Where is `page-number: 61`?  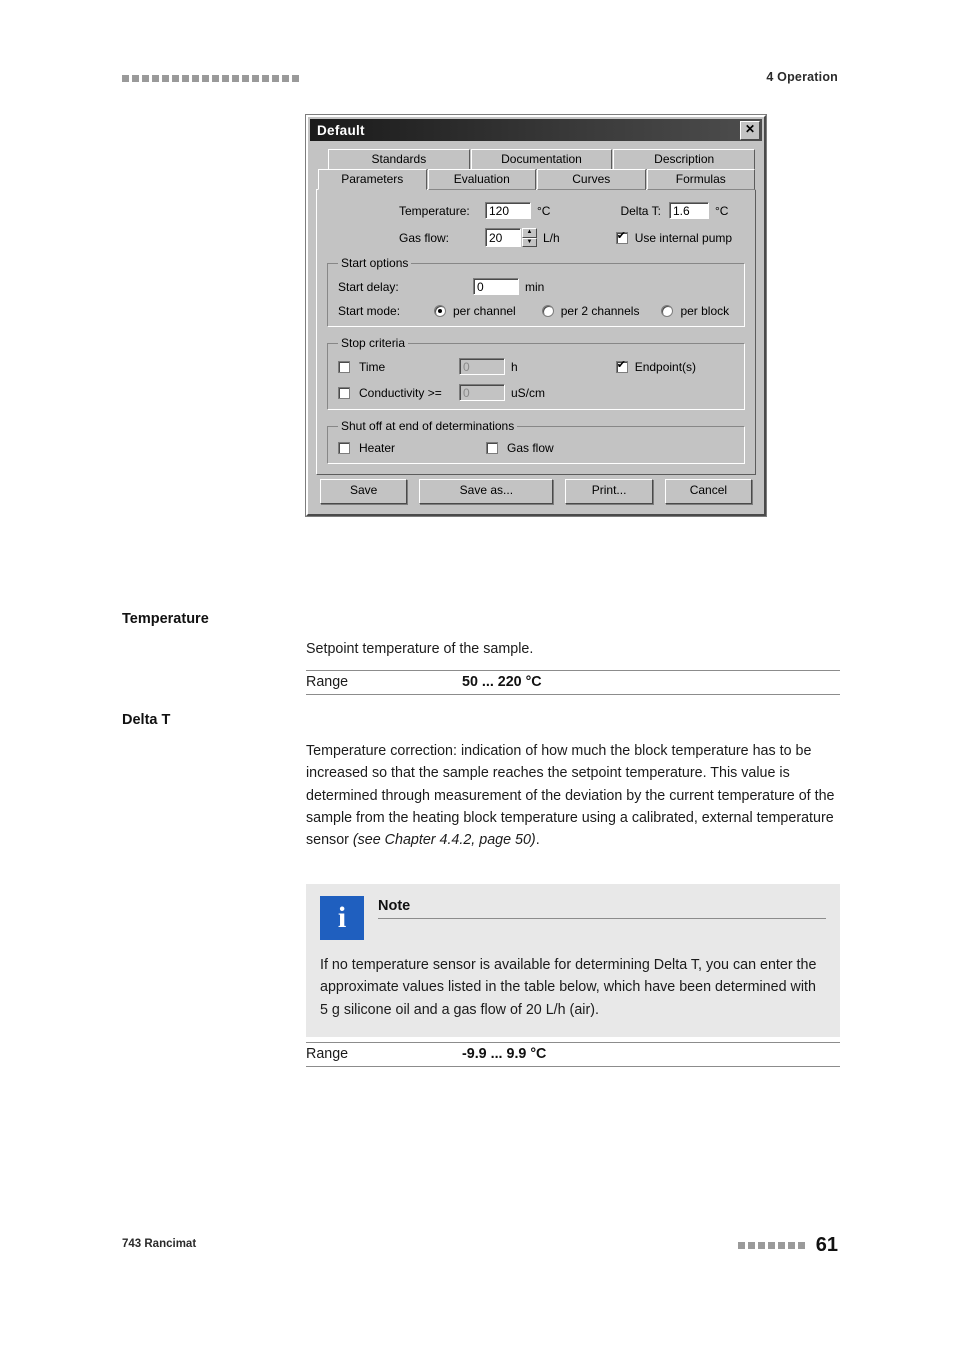 page-number: 61 is located at coordinates (826, 1245).